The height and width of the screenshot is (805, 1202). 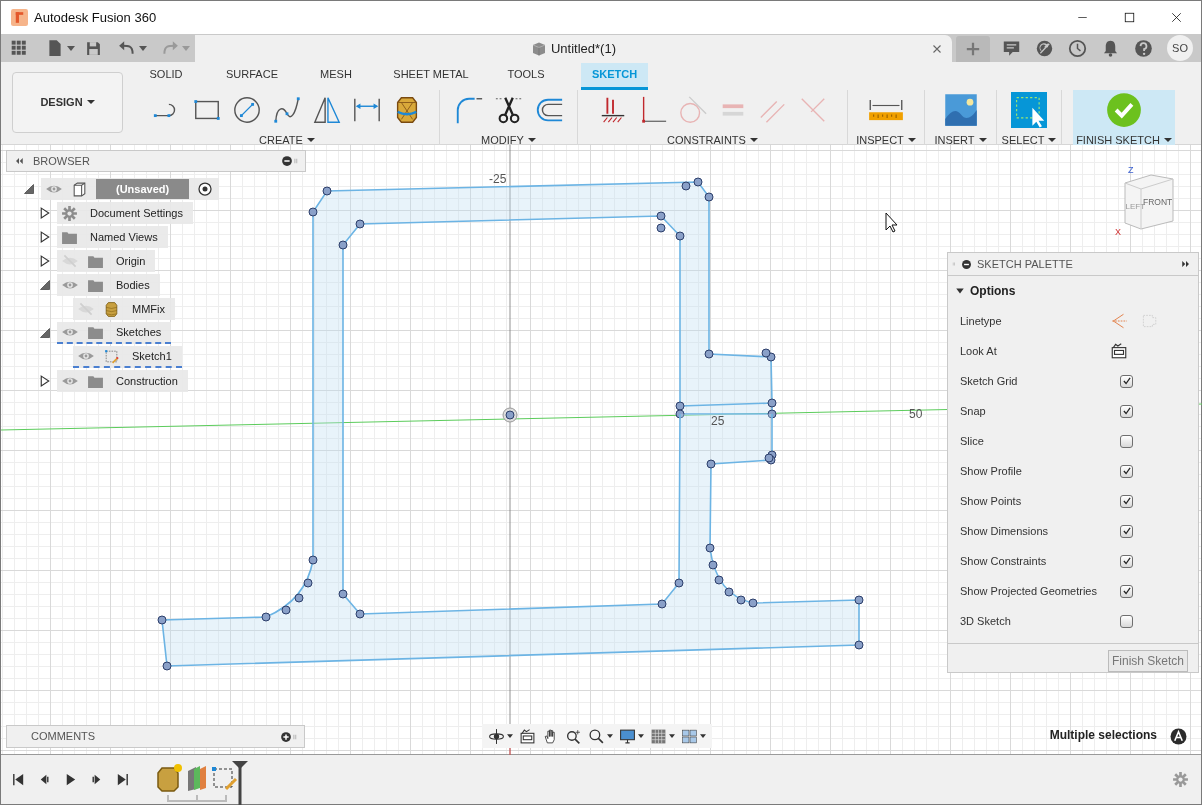 What do you see at coordinates (627, 736) in the screenshot?
I see `display-icon` at bounding box center [627, 736].